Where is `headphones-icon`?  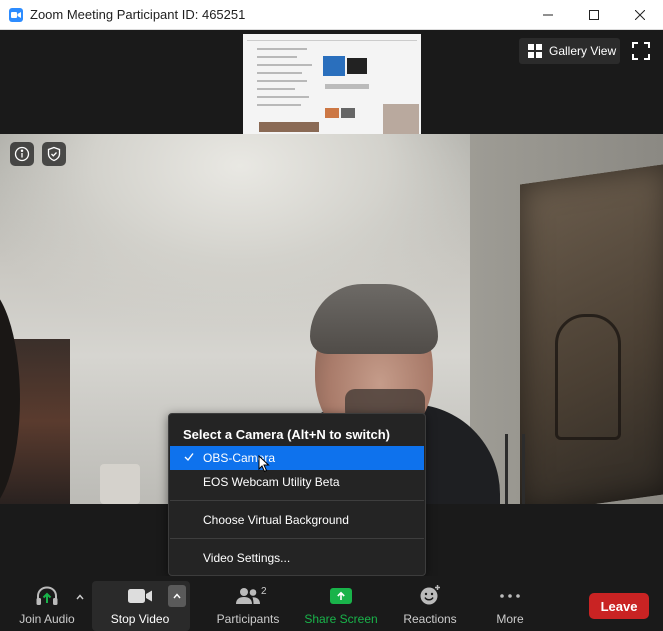
headphones-icon is located at coordinates (47, 595).